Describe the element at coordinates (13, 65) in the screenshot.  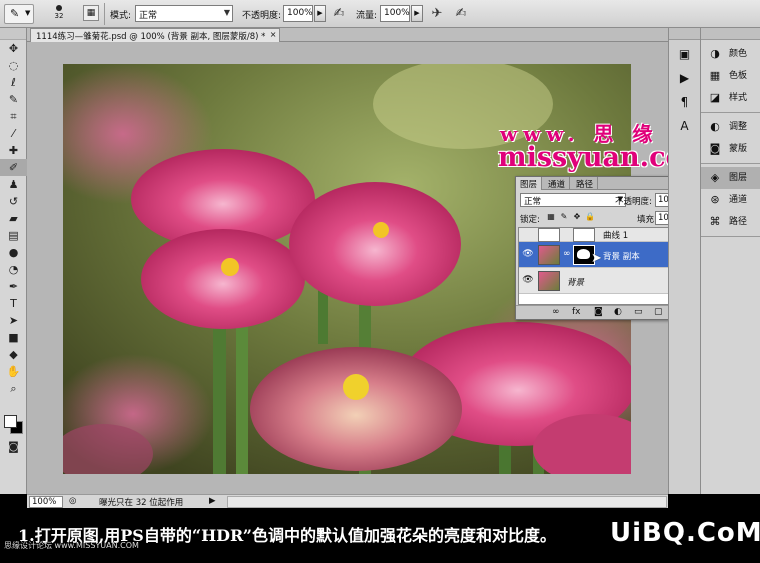
I see `marquee-tool-icon: ◌` at that location.